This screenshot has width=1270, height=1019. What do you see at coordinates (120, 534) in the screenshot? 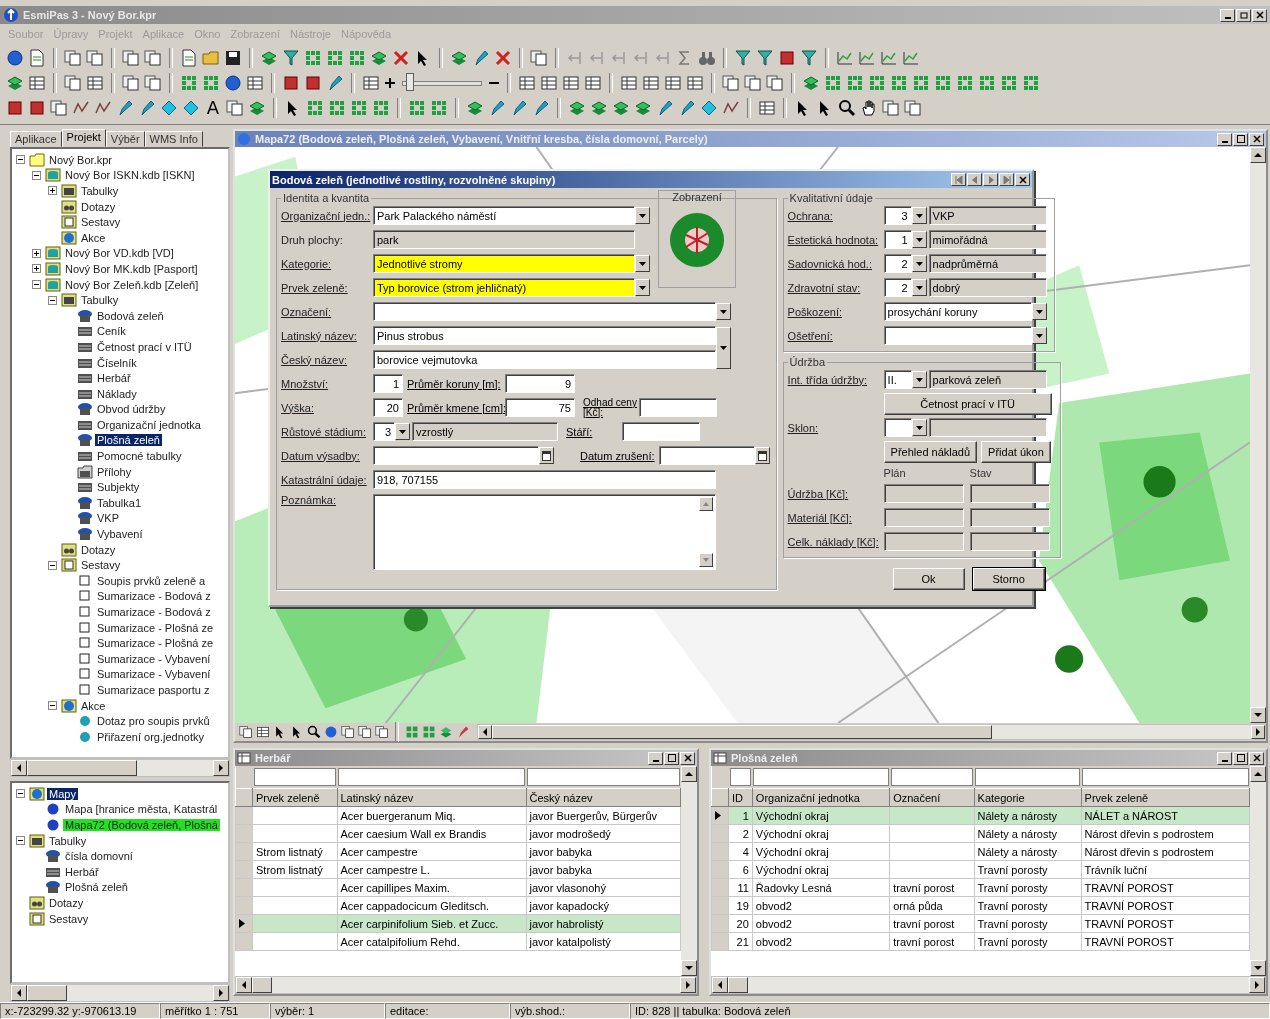
I see `tree-item: Vybavení` at bounding box center [120, 534].